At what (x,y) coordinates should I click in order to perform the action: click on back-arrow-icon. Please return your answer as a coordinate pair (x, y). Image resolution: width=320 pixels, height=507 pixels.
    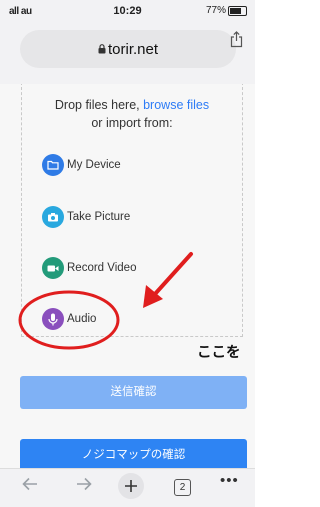
    Looking at the image, I should click on (30, 486).